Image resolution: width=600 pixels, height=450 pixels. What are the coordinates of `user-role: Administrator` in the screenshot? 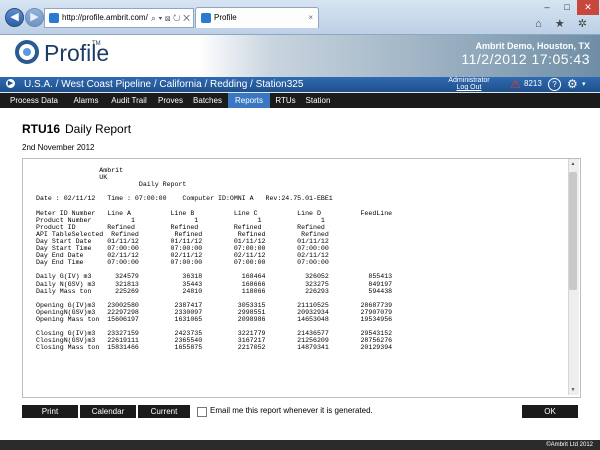 It's located at (469, 80).